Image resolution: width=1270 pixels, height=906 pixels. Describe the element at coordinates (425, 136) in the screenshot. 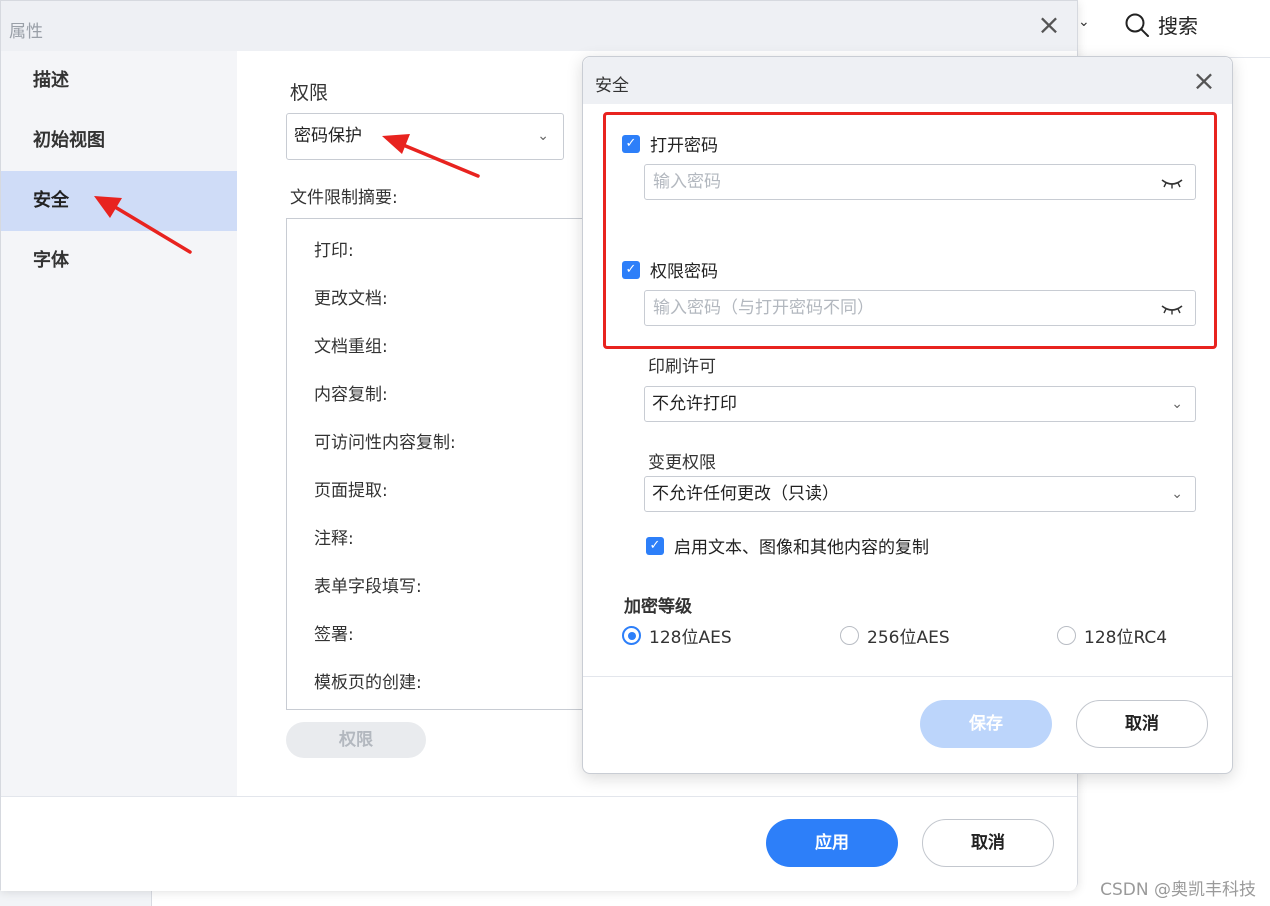

I see `security-method-select: 密码保护 ⌄` at that location.